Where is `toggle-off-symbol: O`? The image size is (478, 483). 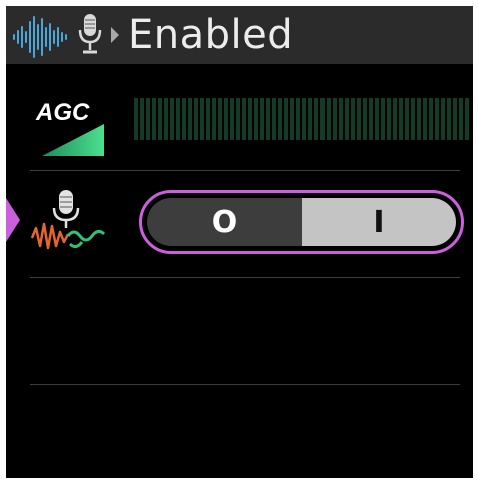
toggle-off-symbol: O is located at coordinates (224, 222).